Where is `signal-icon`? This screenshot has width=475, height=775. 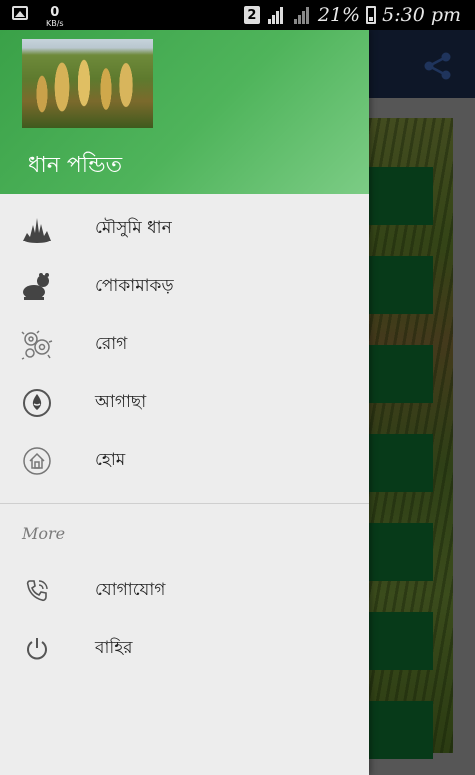 signal-icon is located at coordinates (276, 15).